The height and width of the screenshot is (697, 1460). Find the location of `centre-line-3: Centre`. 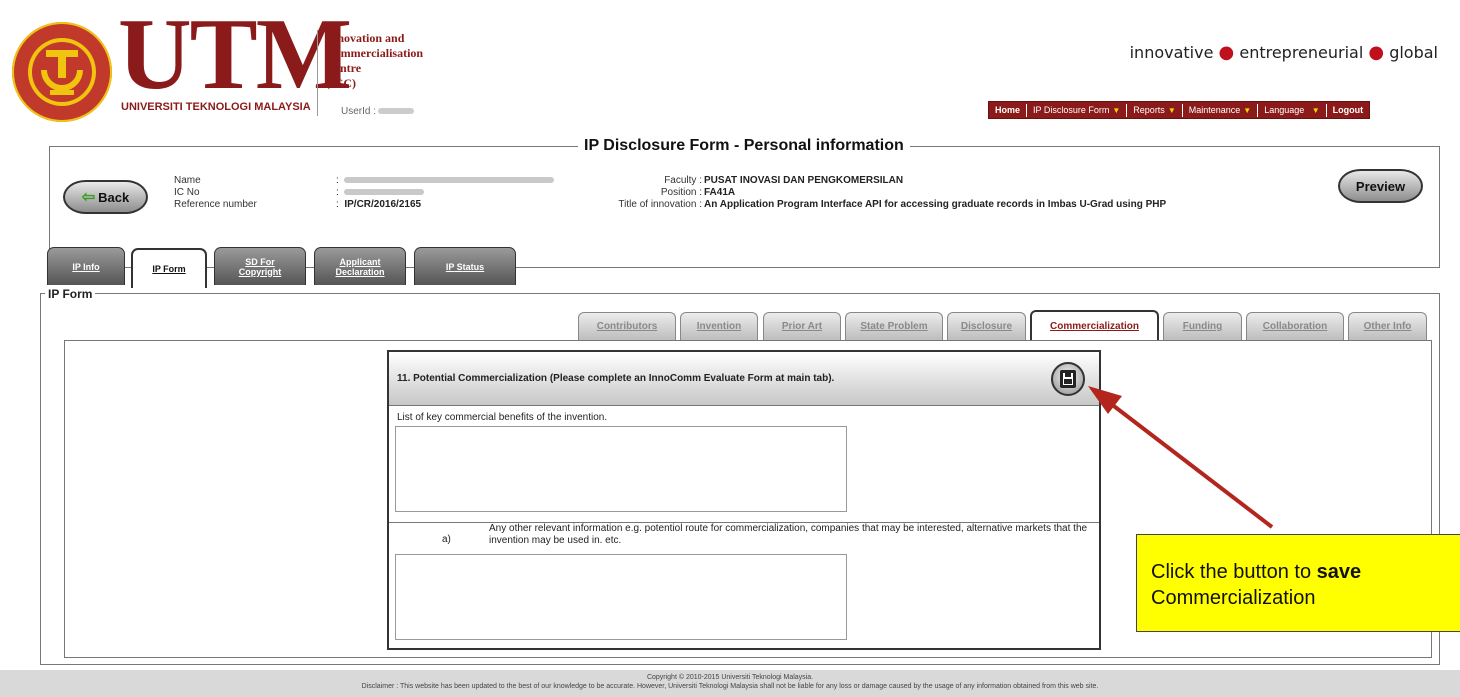

centre-line-3: Centre is located at coordinates (344, 68).